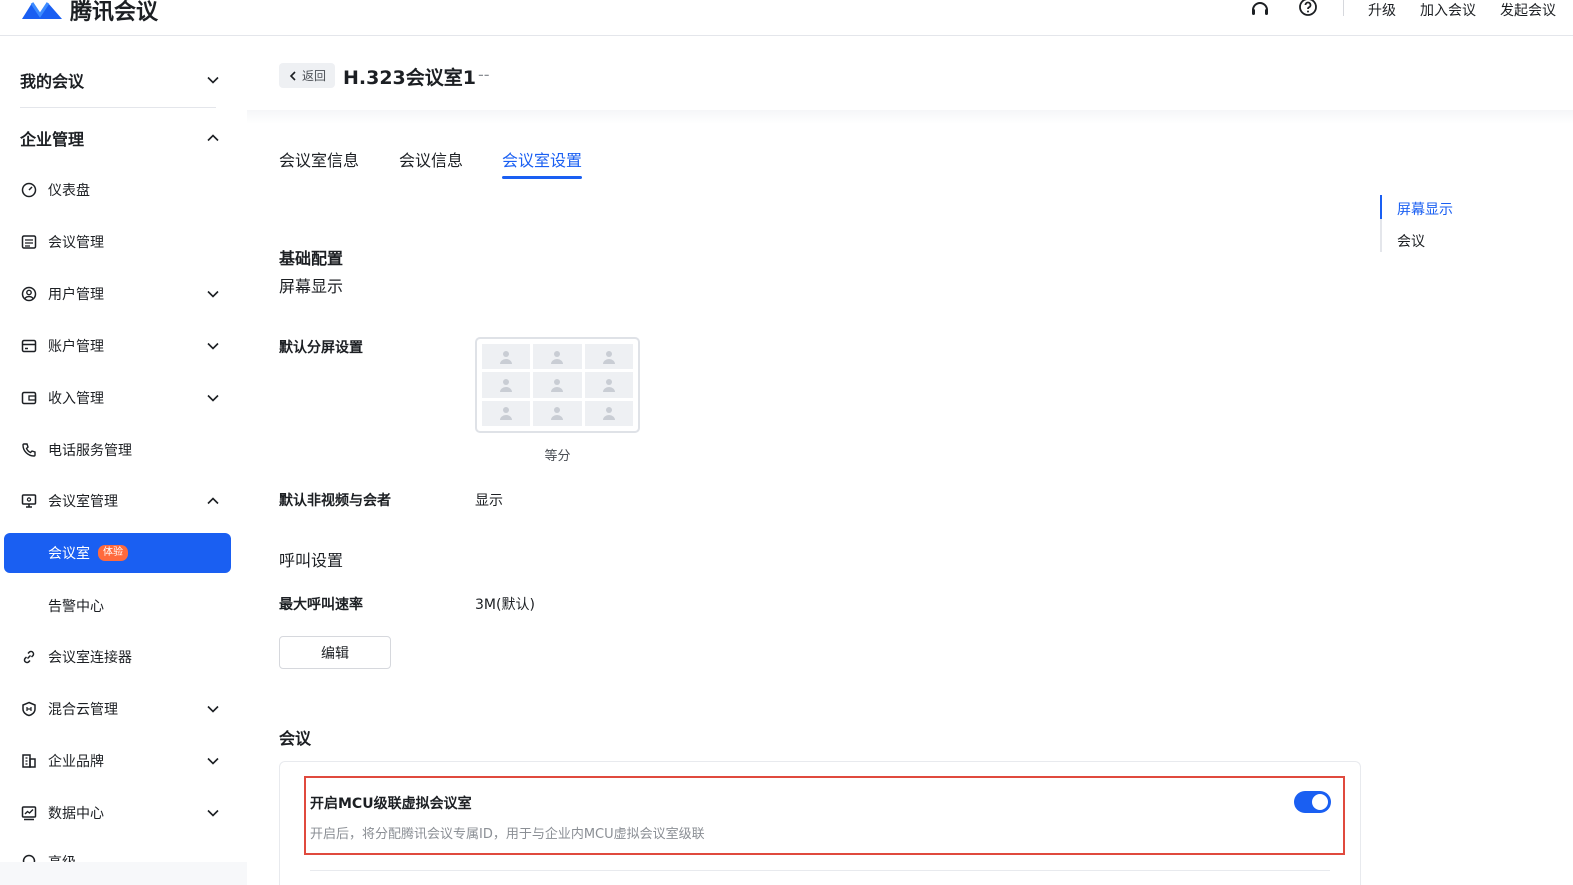 Image resolution: width=1573 pixels, height=885 pixels. What do you see at coordinates (113, 553) in the screenshot?
I see `trial-badge: 体验` at bounding box center [113, 553].